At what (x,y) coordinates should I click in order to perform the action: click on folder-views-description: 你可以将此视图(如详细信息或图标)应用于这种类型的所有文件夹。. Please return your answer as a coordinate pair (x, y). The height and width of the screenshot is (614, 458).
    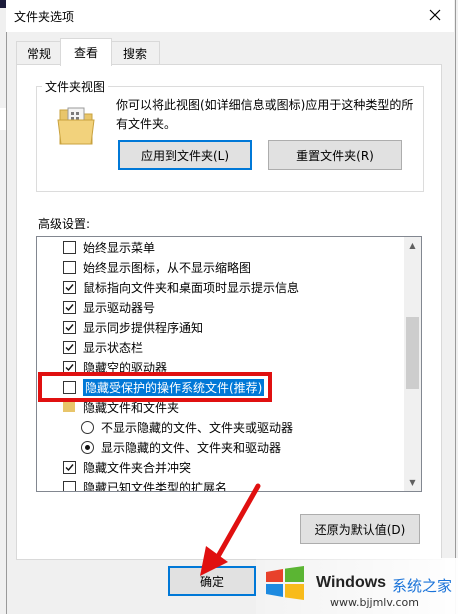
    Looking at the image, I should click on (265, 114).